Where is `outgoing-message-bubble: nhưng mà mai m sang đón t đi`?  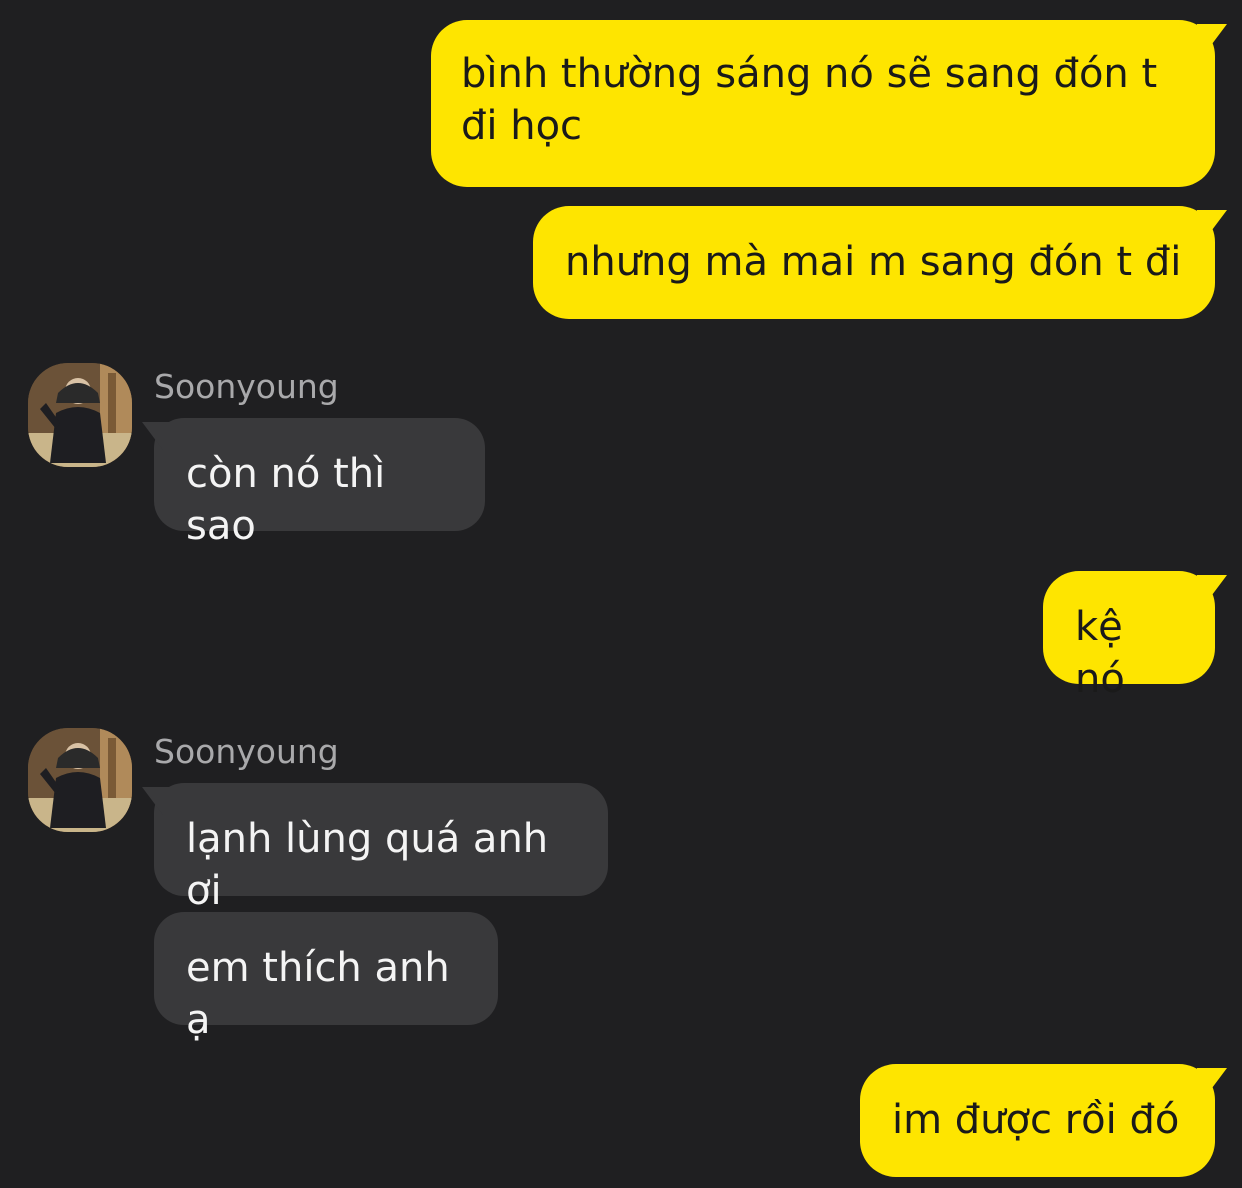 outgoing-message-bubble: nhưng mà mai m sang đón t đi is located at coordinates (874, 262).